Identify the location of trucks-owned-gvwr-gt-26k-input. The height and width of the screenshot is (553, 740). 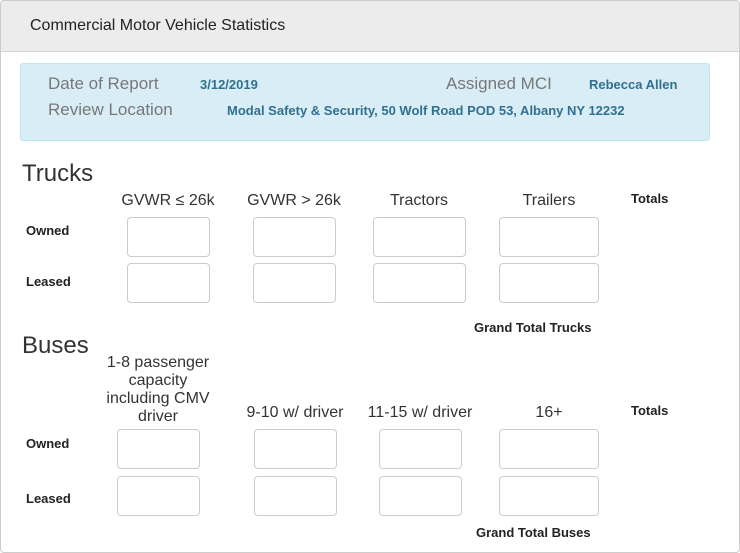
(294, 237).